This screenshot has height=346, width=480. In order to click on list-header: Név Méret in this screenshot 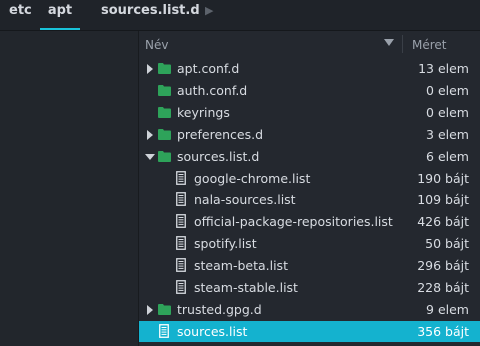, I will do `click(309, 44)`.